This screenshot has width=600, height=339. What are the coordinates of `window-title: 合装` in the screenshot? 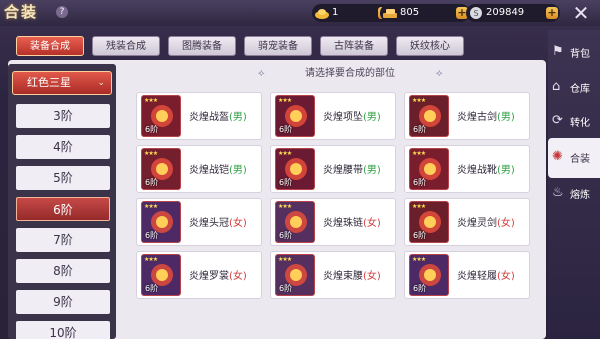 It's located at (21, 12).